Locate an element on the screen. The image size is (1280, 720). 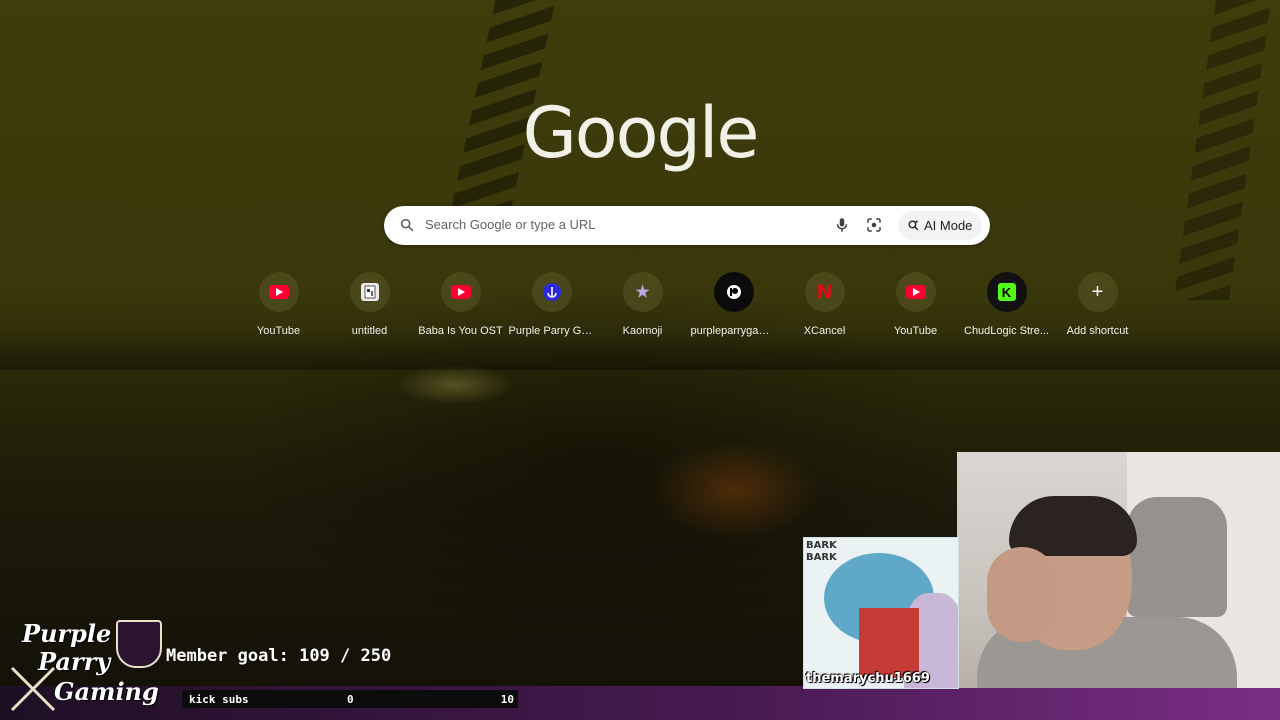
ai-mode-button: AI Mode is located at coordinates (940, 225).